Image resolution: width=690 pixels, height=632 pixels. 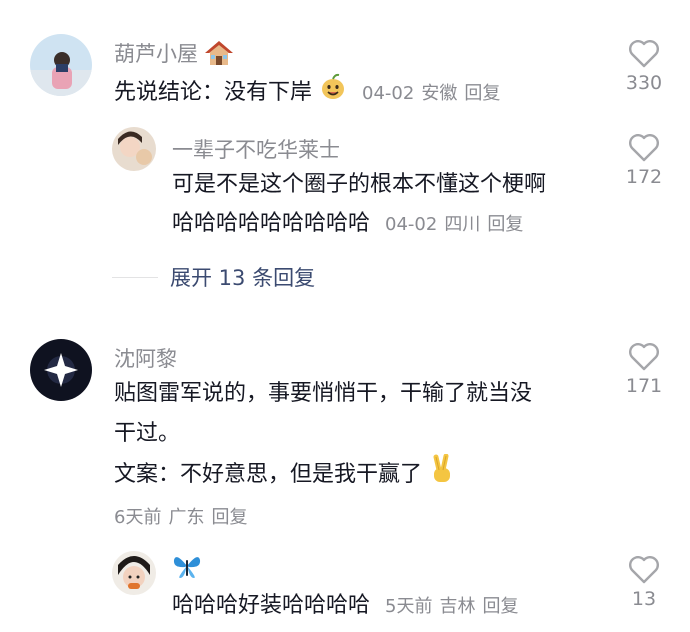 What do you see at coordinates (348, 606) in the screenshot?
I see `comment-text-line: 哈哈哈好装哈哈哈哈 5天前 吉林 回复` at bounding box center [348, 606].